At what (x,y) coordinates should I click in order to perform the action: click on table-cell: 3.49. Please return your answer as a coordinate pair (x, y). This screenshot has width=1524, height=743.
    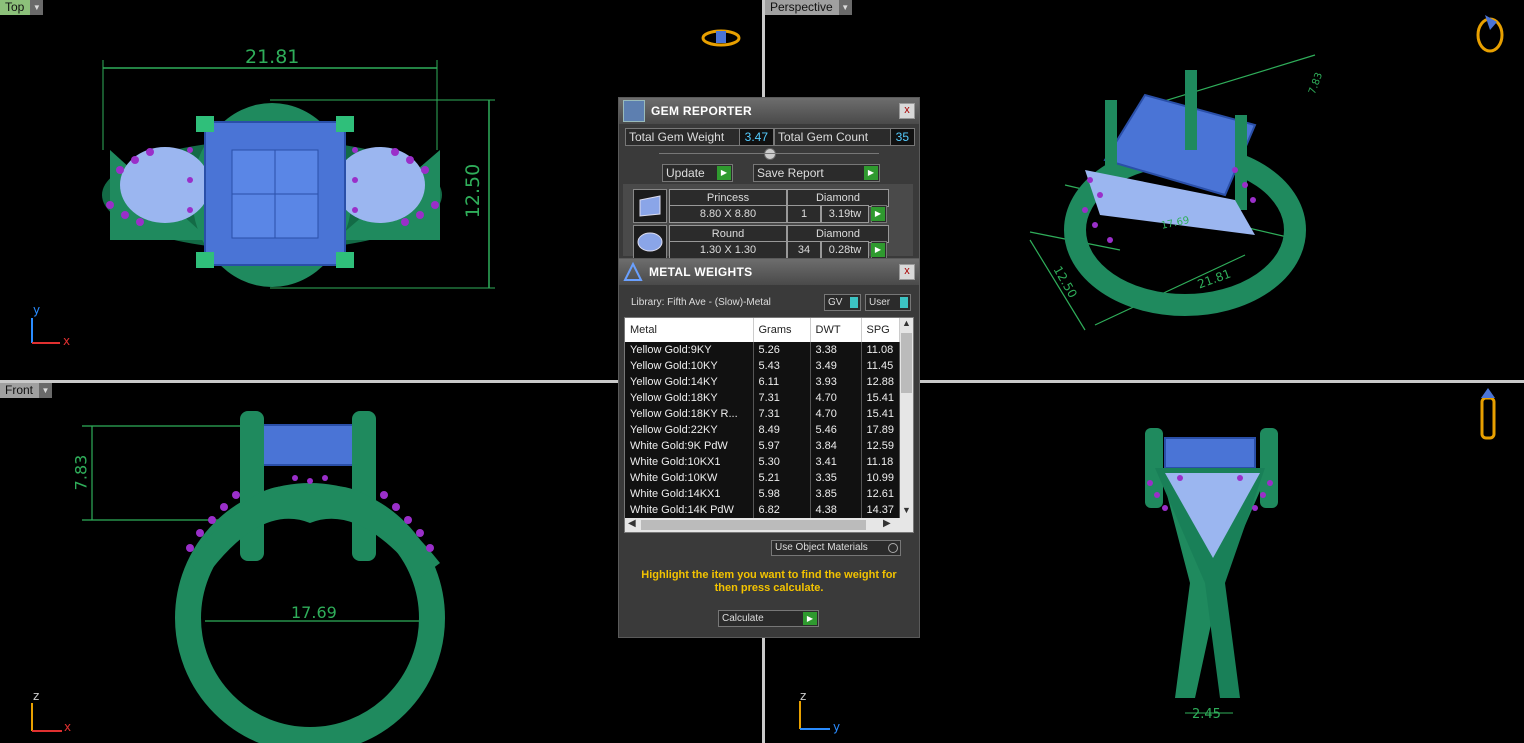
    Looking at the image, I should click on (836, 366).